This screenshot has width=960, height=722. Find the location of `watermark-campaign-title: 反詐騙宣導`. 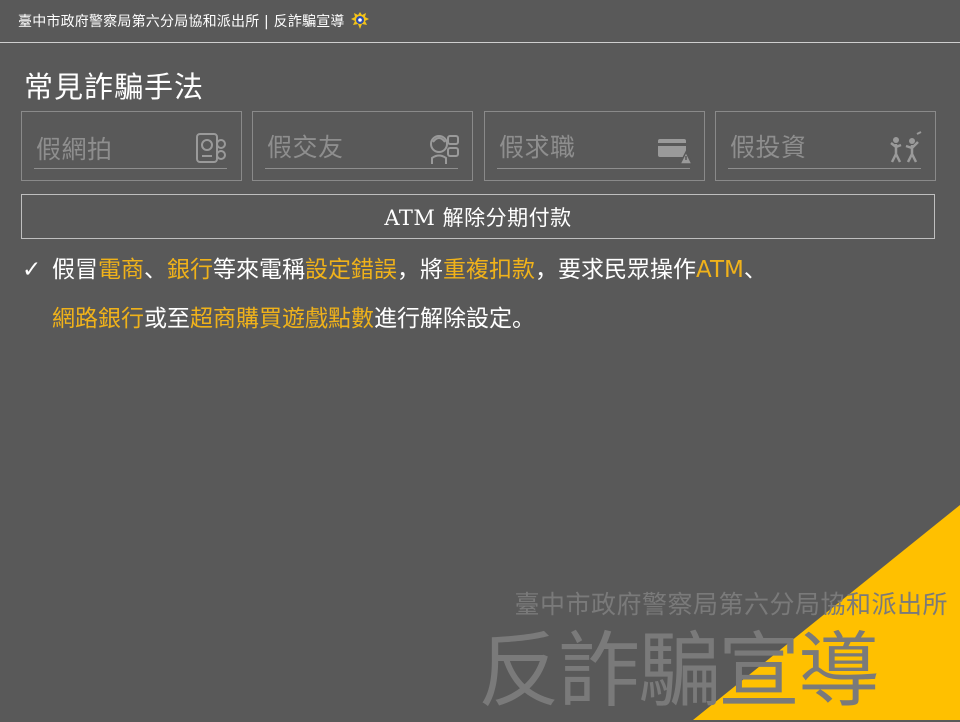

watermark-campaign-title: 反詐騙宣導 is located at coordinates (679, 671).